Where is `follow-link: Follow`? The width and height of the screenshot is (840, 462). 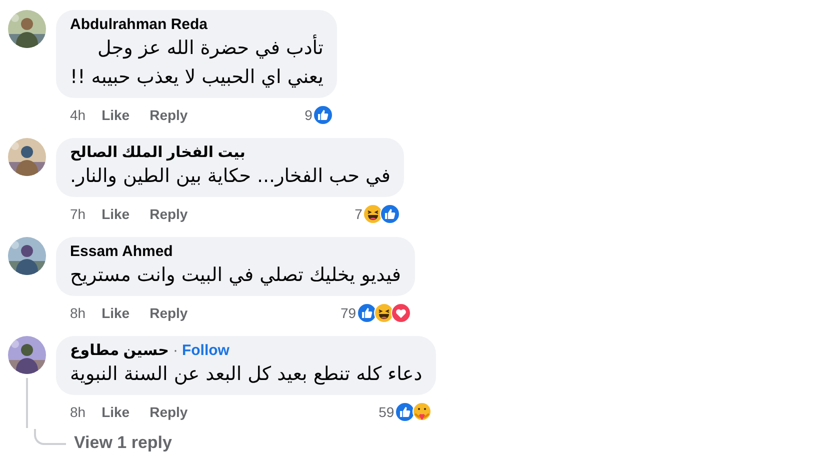
follow-link: Follow is located at coordinates (206, 351).